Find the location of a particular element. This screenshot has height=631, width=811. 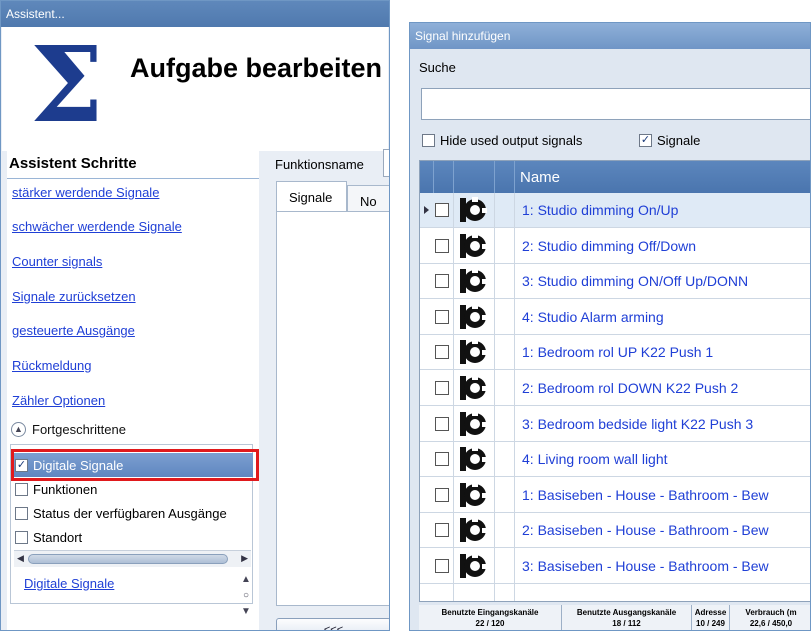

search-input is located at coordinates (615, 104).